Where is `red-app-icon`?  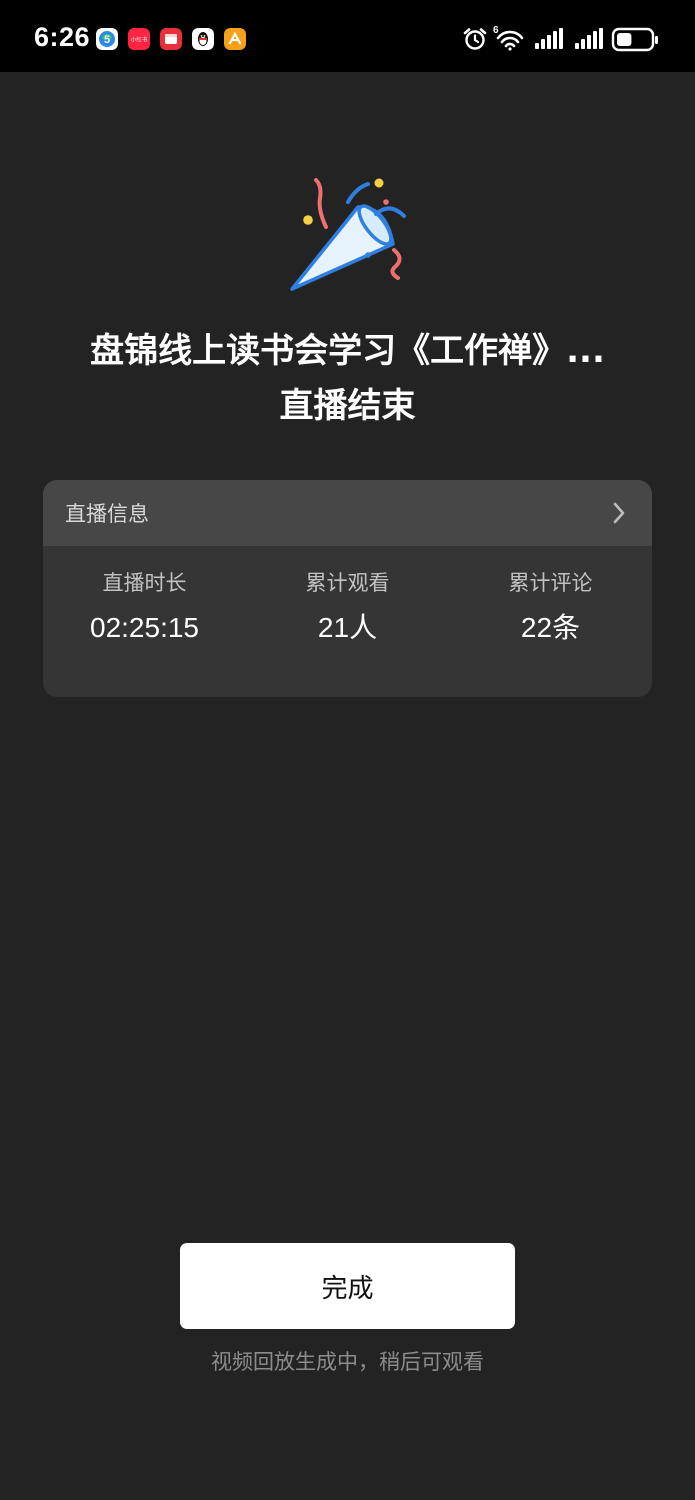
red-app-icon is located at coordinates (171, 39).